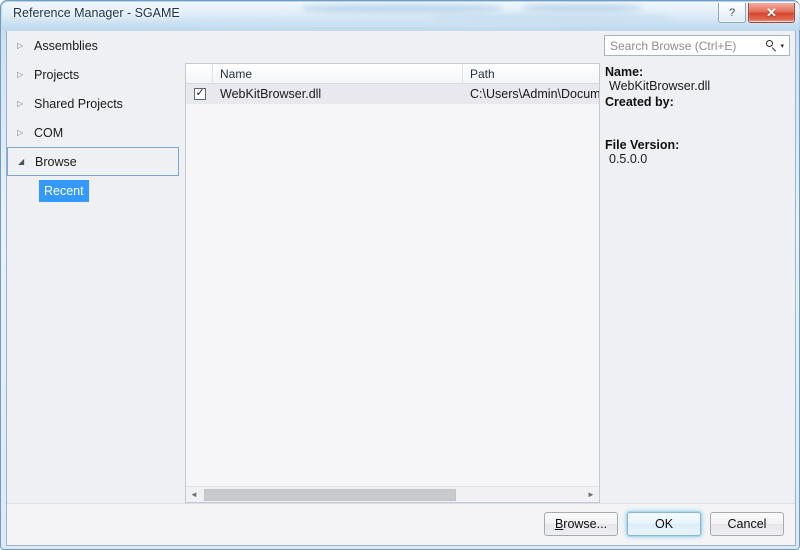 This screenshot has width=800, height=550. I want to click on cancel-button: Cancel, so click(747, 524).